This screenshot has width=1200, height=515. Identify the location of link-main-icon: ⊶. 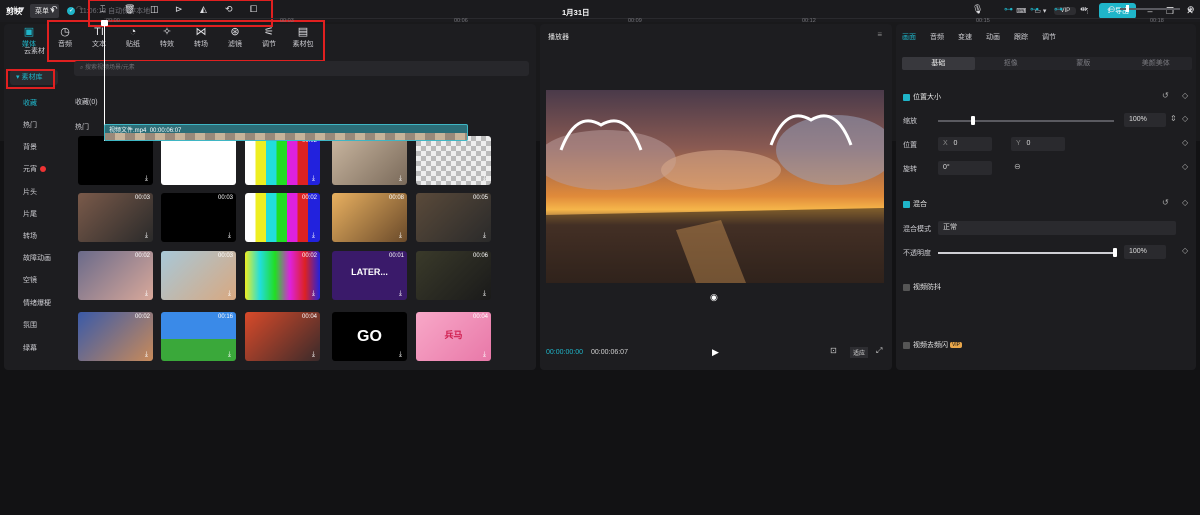
(1008, 9).